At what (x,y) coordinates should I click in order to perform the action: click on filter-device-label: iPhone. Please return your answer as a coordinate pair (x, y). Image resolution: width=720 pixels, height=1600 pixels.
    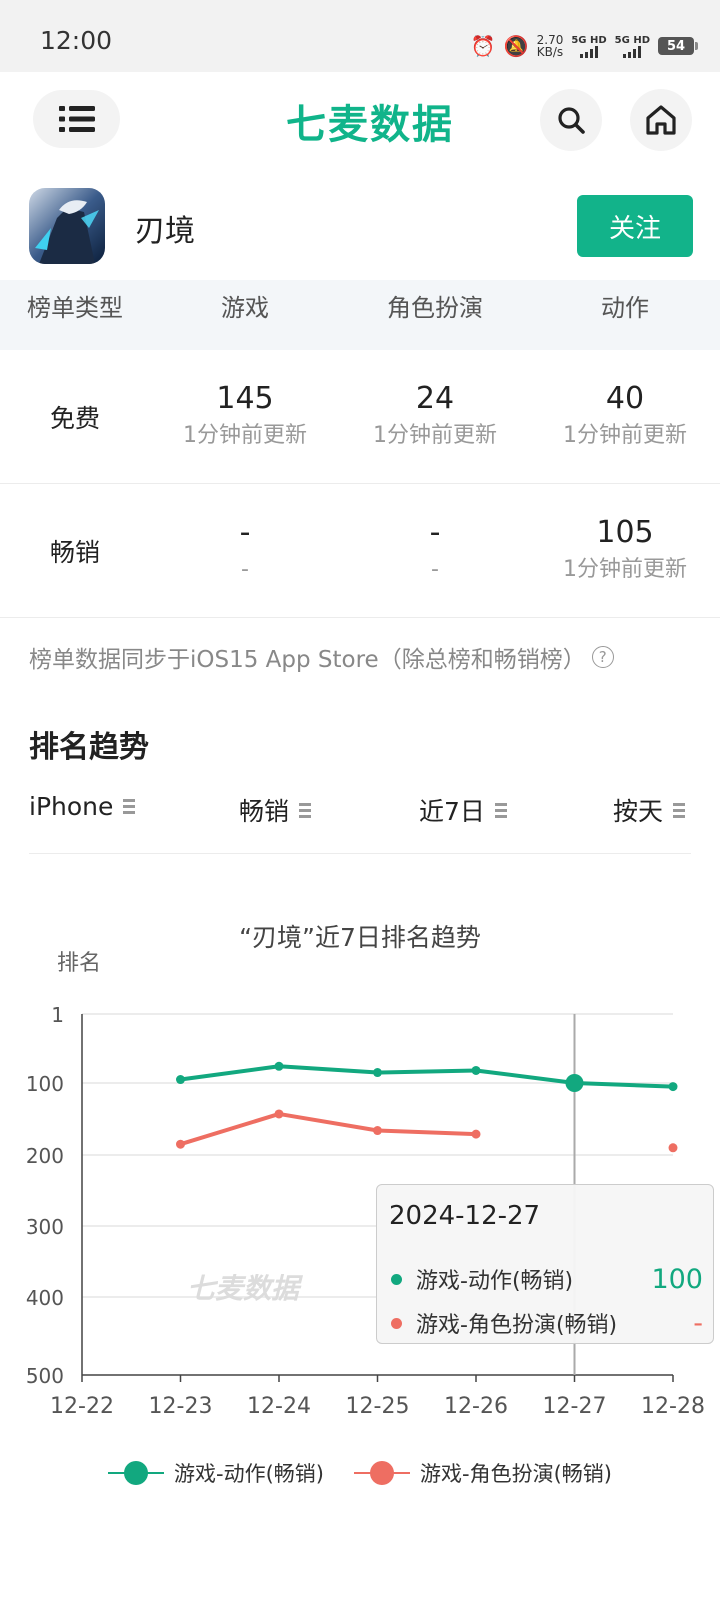
    Looking at the image, I should click on (71, 806).